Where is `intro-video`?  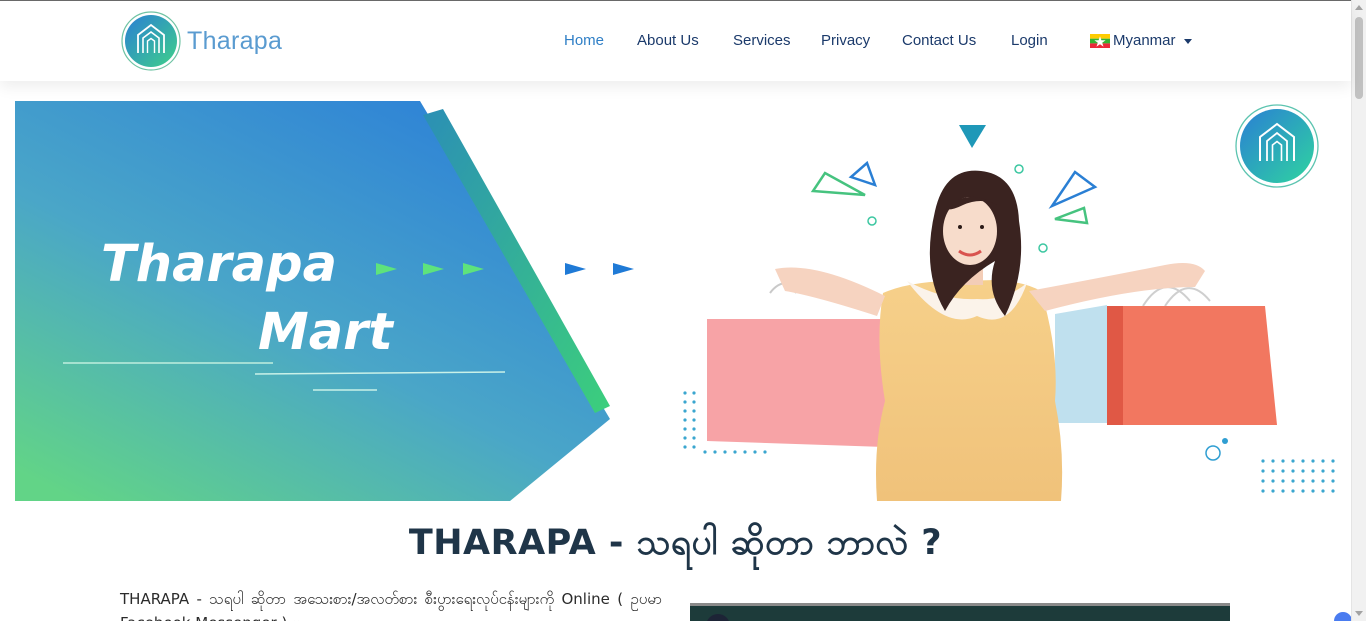 intro-video is located at coordinates (960, 612).